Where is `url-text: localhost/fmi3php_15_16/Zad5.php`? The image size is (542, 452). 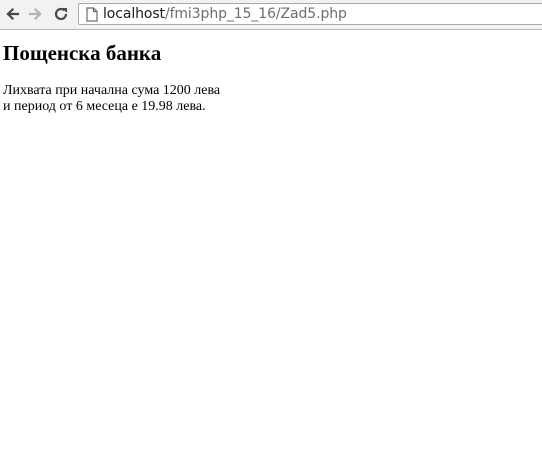 url-text: localhost/fmi3php_15_16/Zad5.php is located at coordinates (225, 14).